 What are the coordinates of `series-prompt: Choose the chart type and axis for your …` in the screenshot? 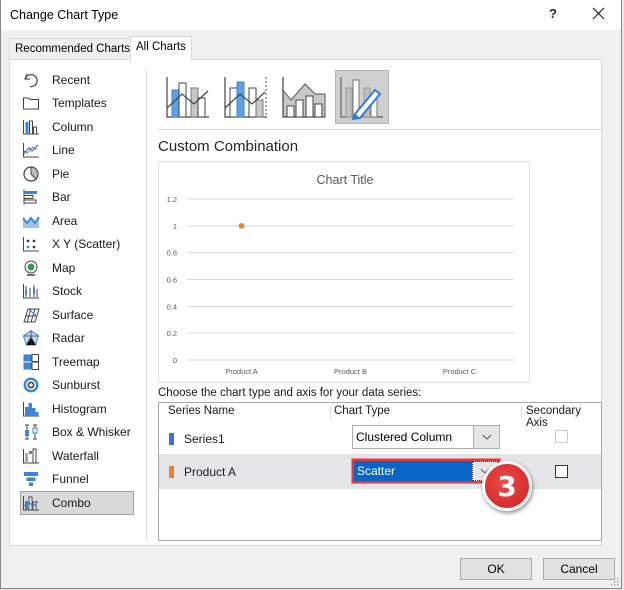 It's located at (290, 393).